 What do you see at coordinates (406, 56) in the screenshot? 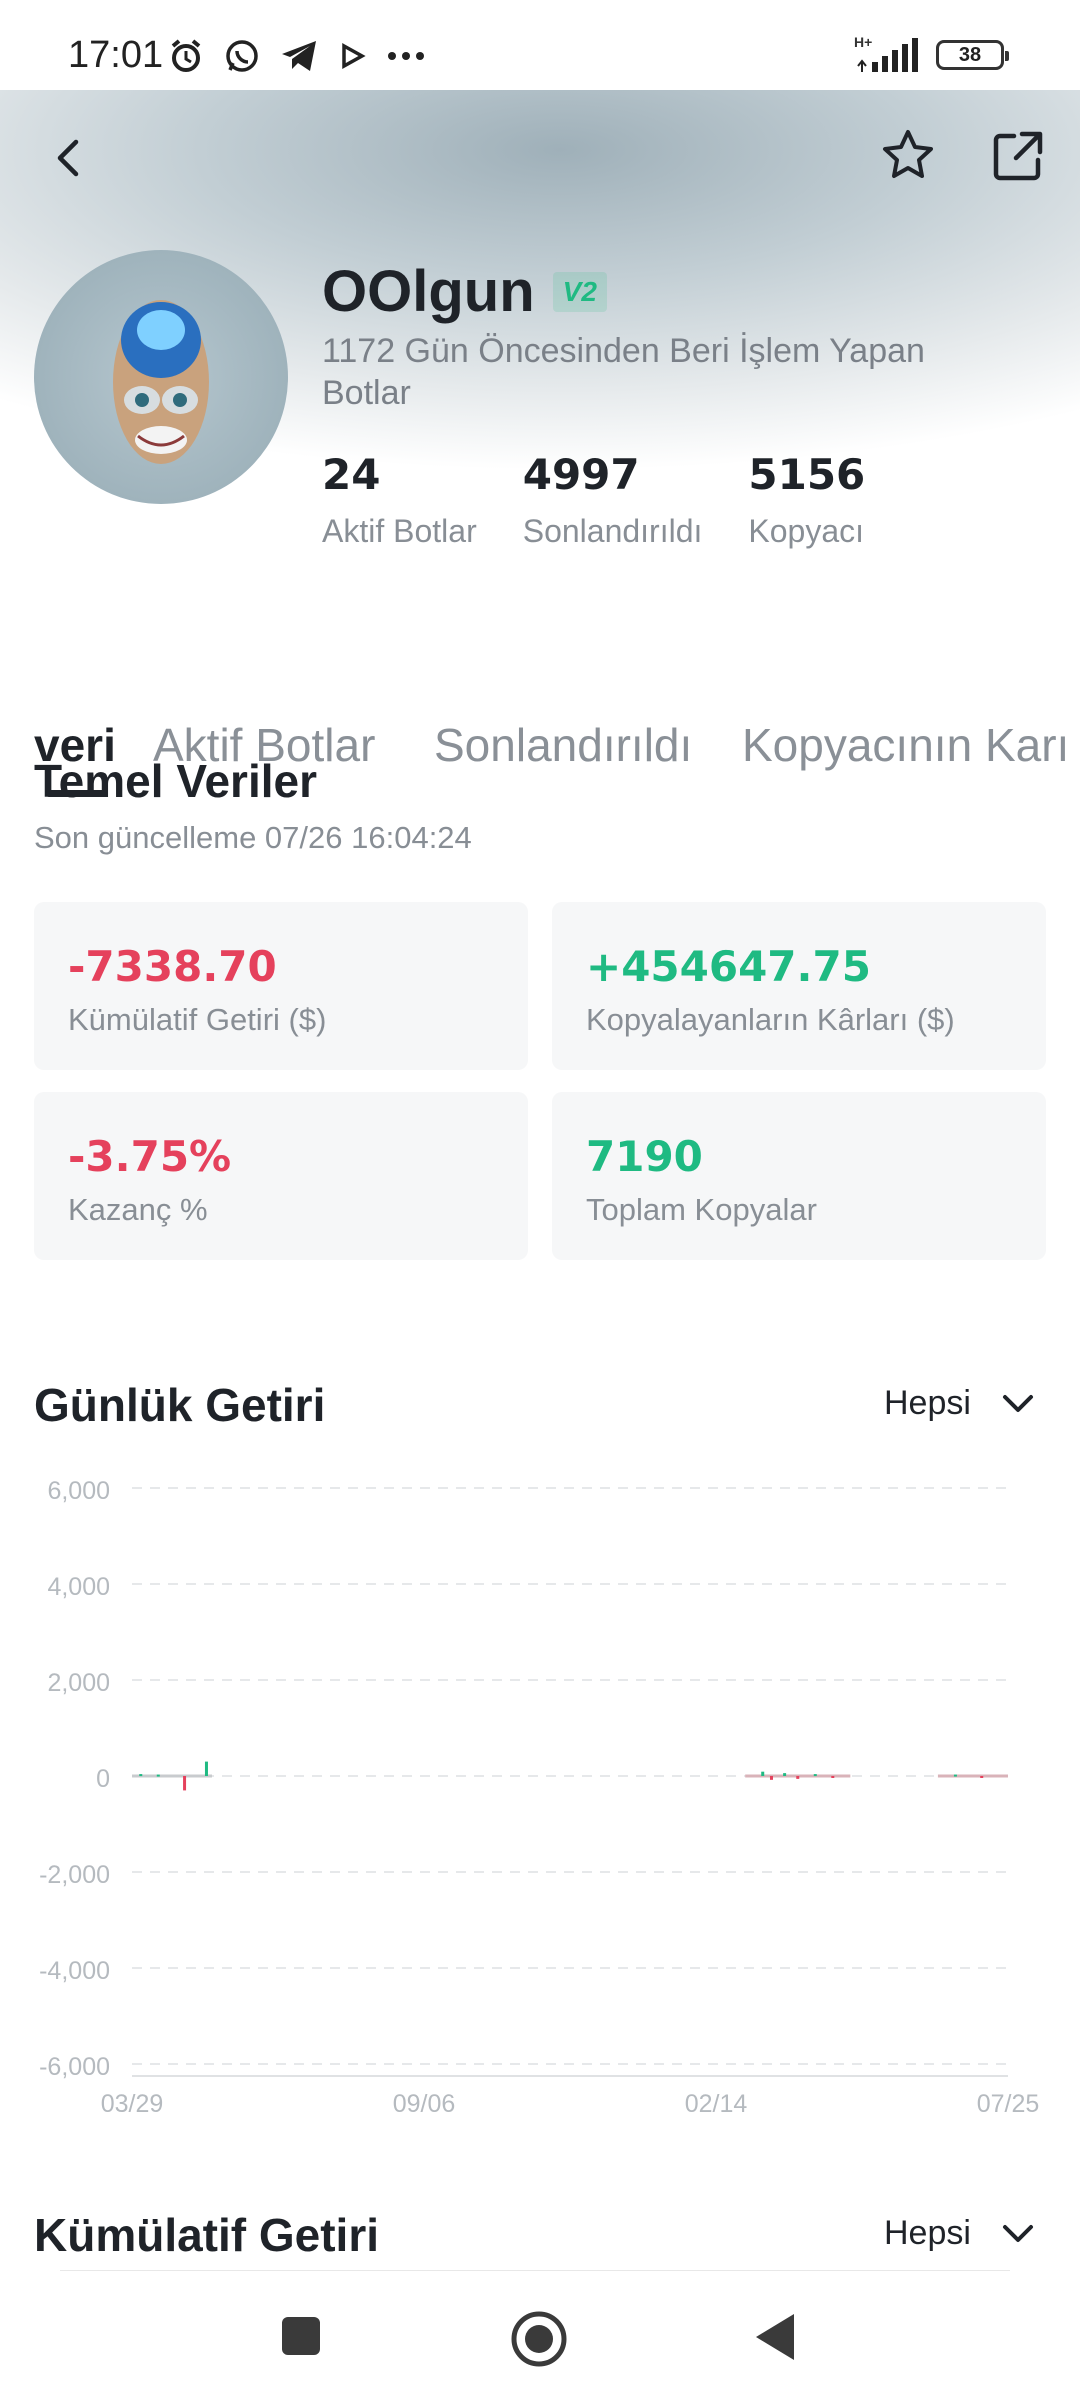
I see `more-dots-icon` at bounding box center [406, 56].